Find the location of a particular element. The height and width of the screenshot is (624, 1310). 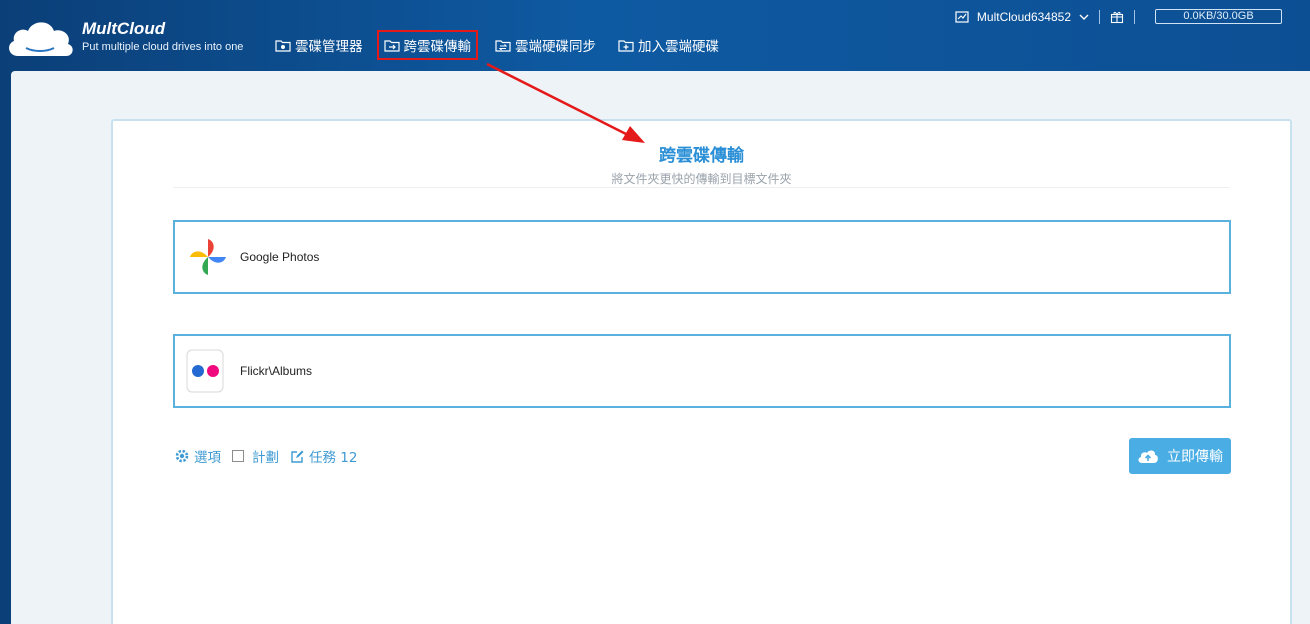

source-label: Google Photos is located at coordinates (280, 257).